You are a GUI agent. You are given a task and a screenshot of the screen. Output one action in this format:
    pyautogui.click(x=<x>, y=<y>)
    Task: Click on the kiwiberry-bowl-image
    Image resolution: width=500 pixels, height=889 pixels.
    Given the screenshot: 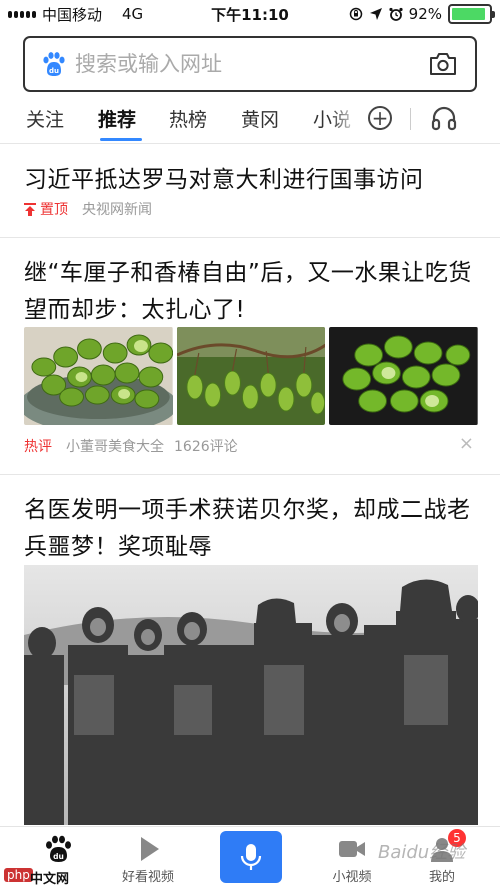 What is the action you would take?
    pyautogui.click(x=98, y=376)
    